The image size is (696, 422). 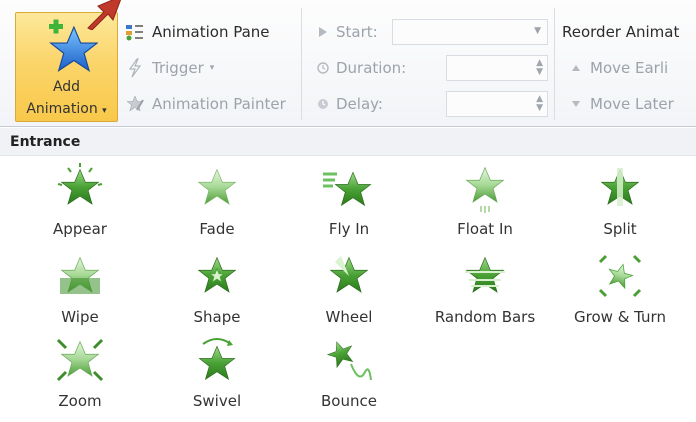 I want to click on lightning-icon, so click(x=135, y=68).